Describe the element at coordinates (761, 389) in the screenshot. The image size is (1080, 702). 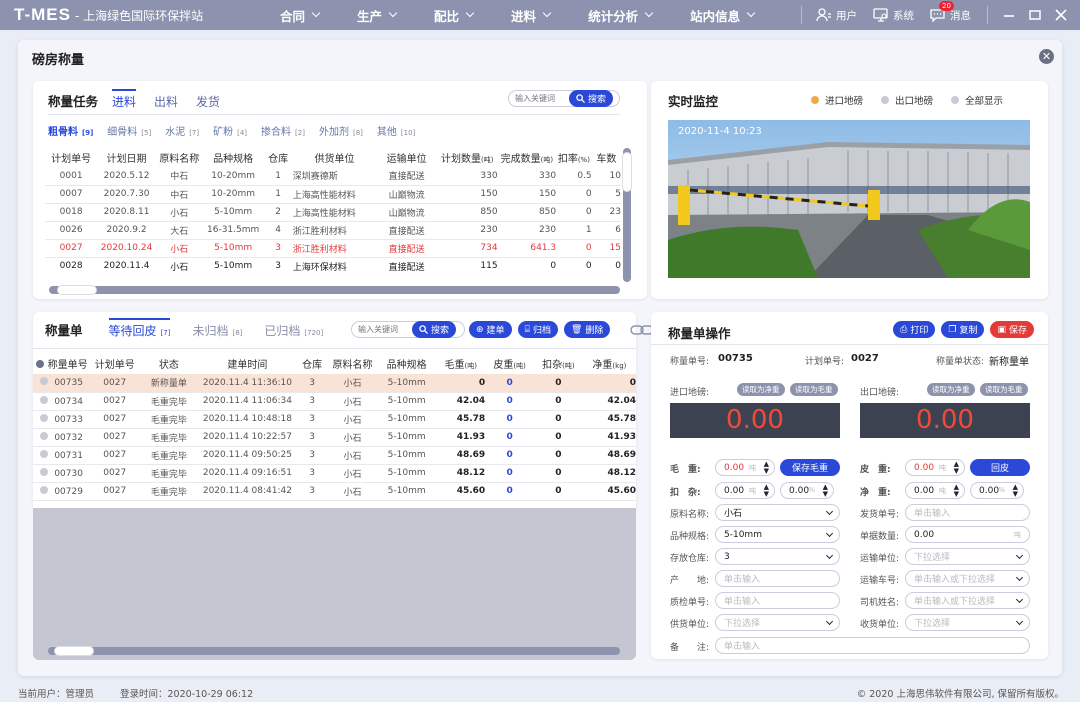
I see `read-net-in-button: 读取为净重` at that location.